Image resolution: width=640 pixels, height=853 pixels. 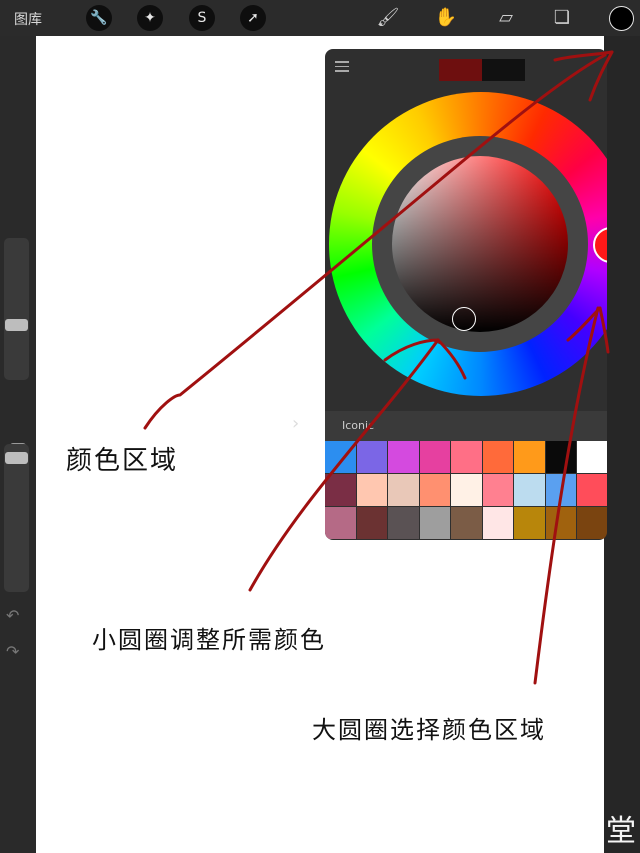 I want to click on annotation-big-circle: 大圆圈选择颜色区域, so click(x=429, y=730).